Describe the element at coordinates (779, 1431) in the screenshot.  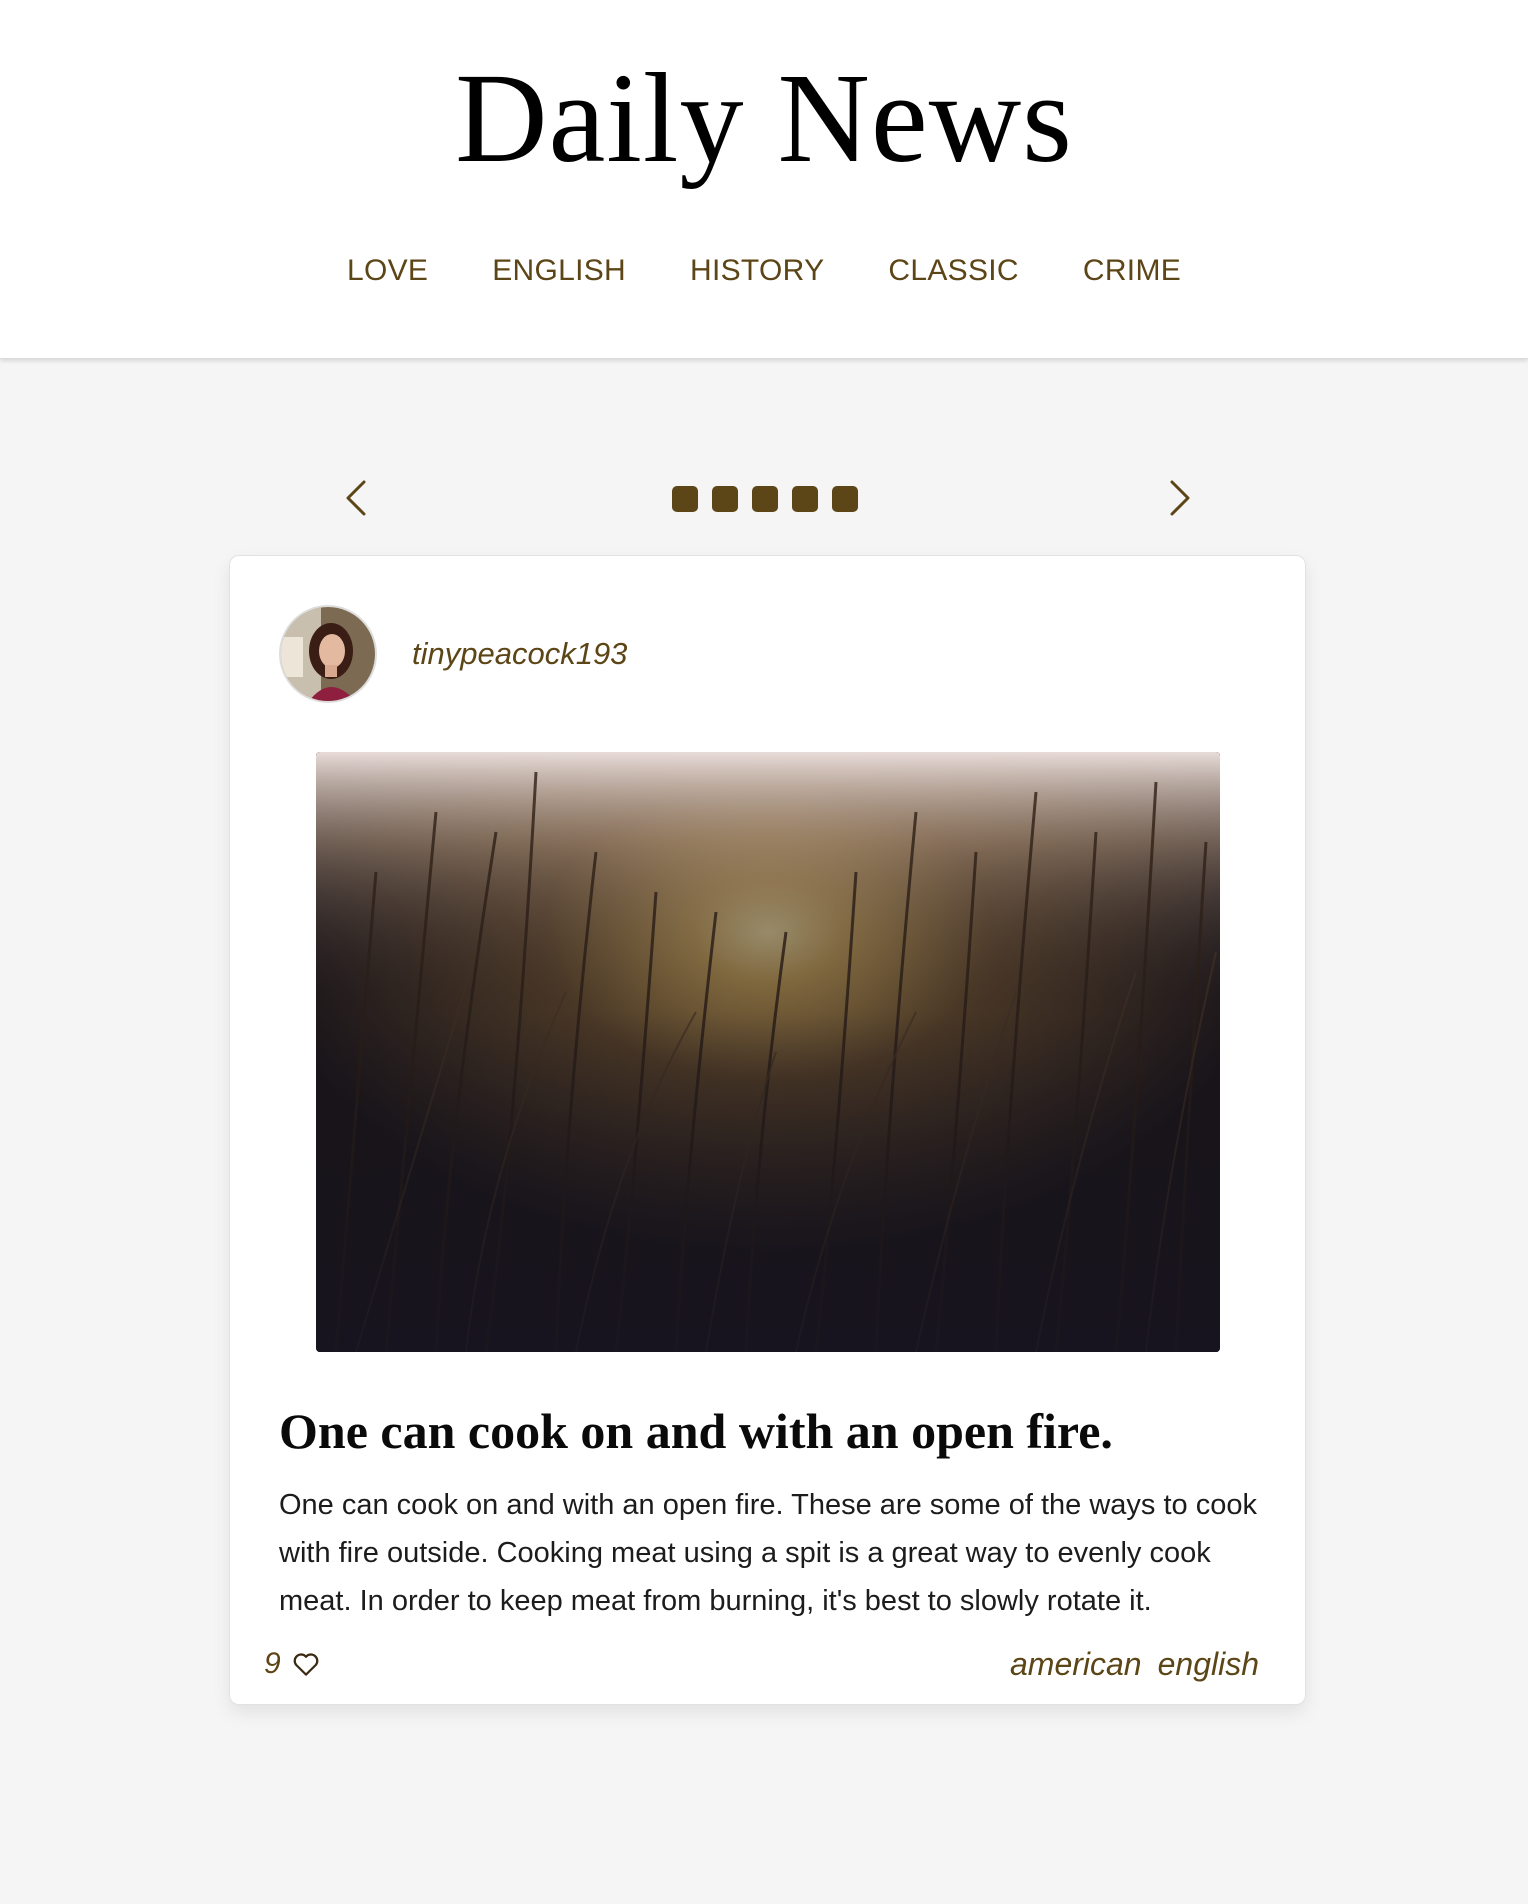
I see `post-title: One can cook on and with an open fire.` at that location.